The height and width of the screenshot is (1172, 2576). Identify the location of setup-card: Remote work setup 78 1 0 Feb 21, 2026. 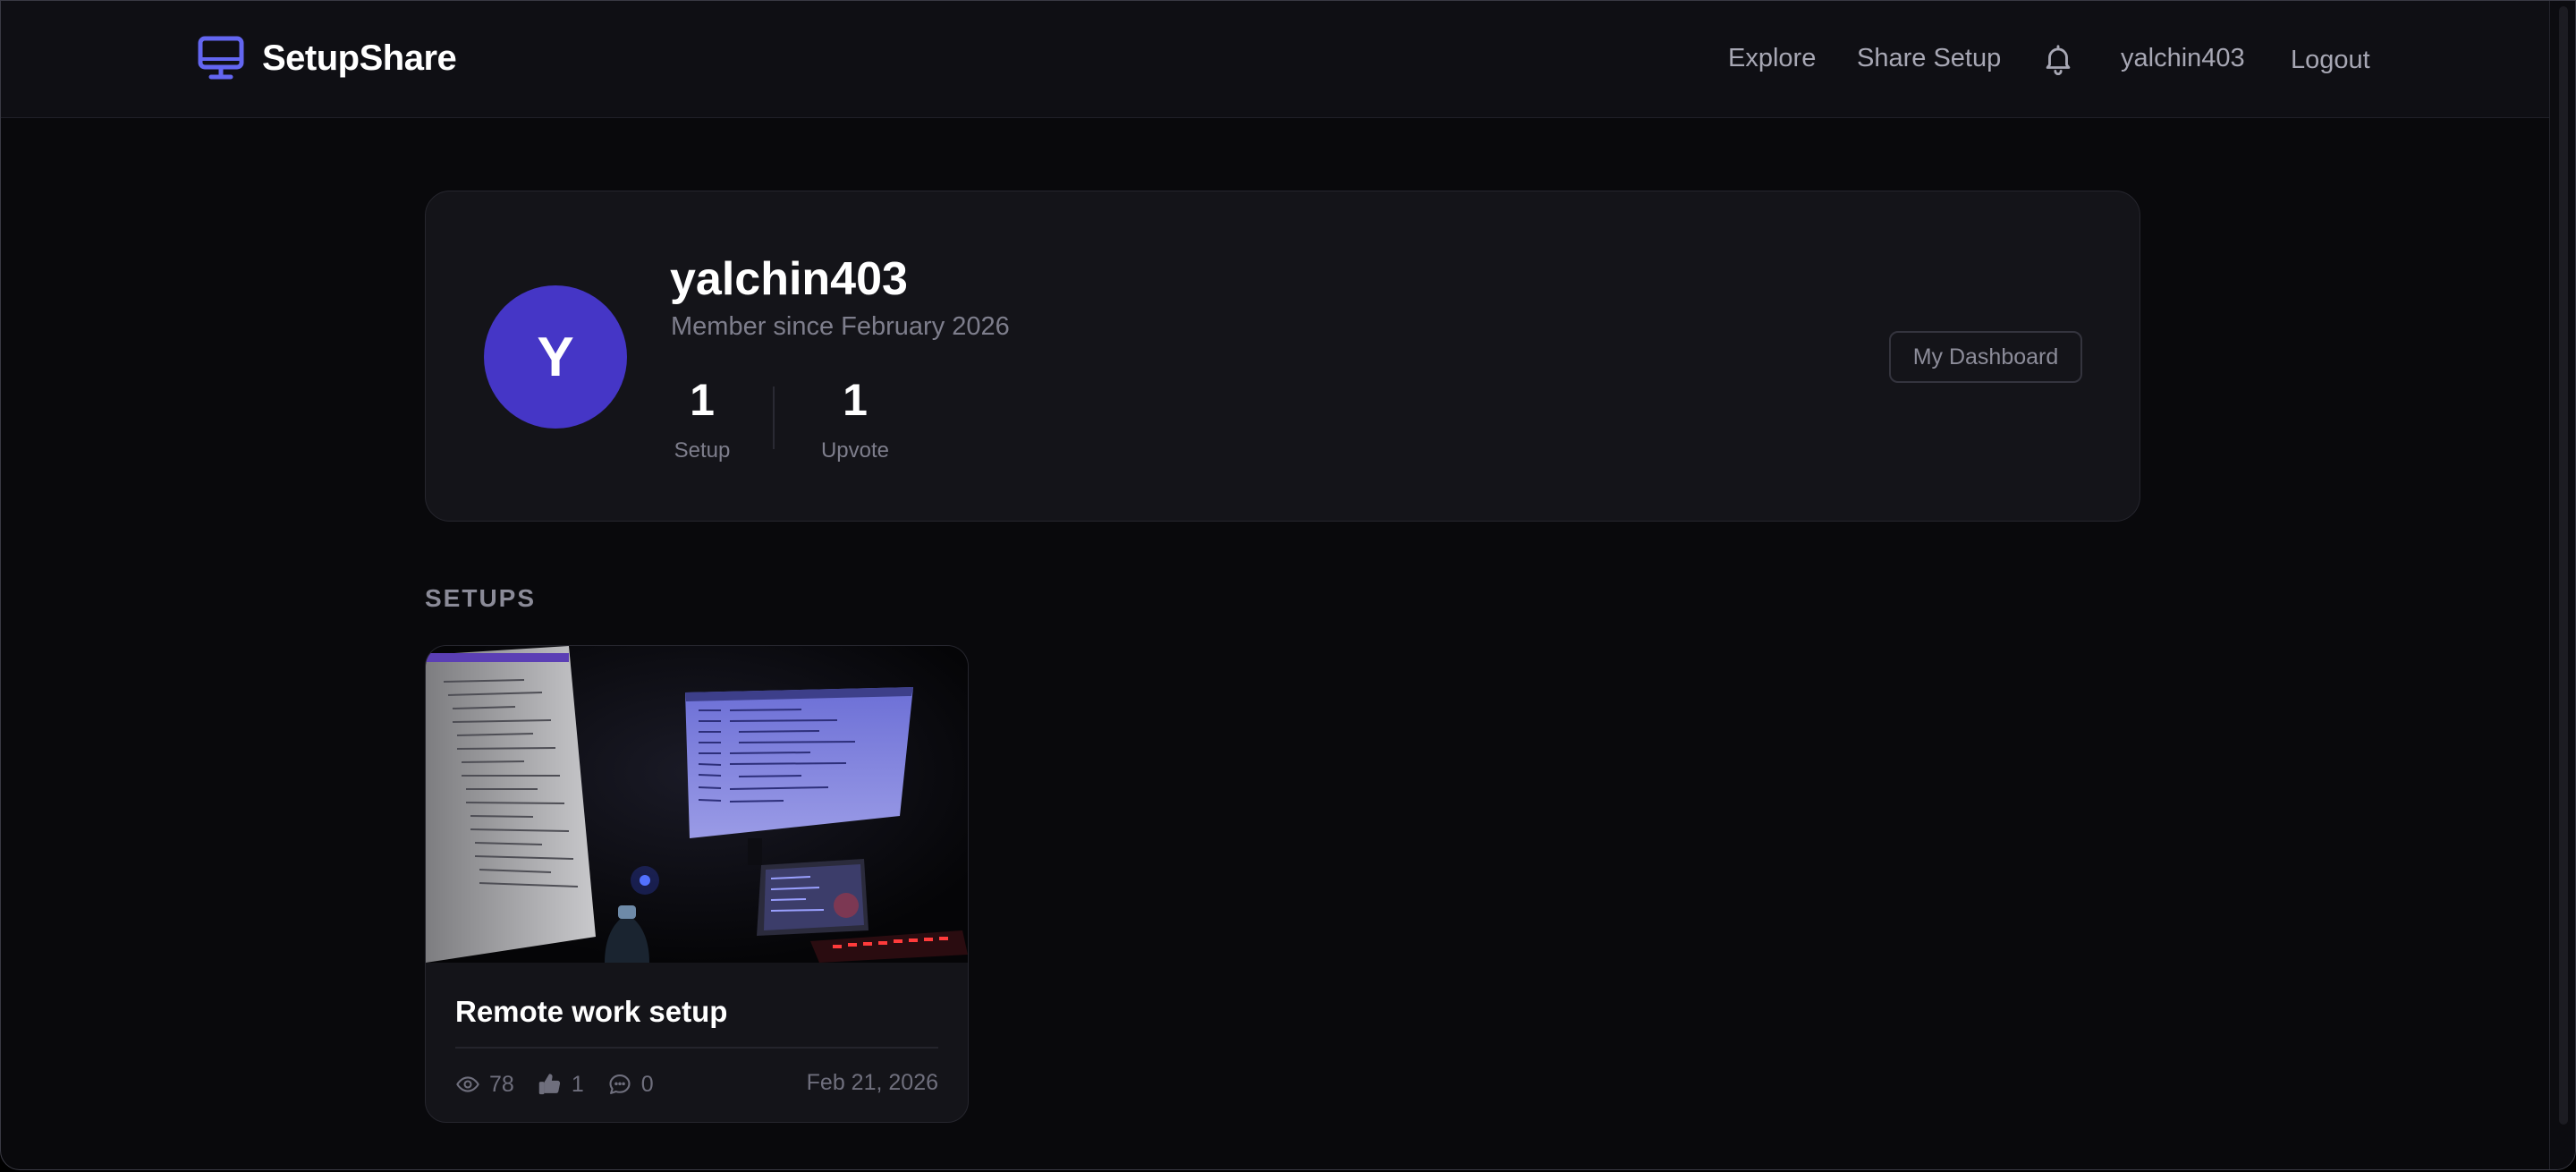
(697, 884).